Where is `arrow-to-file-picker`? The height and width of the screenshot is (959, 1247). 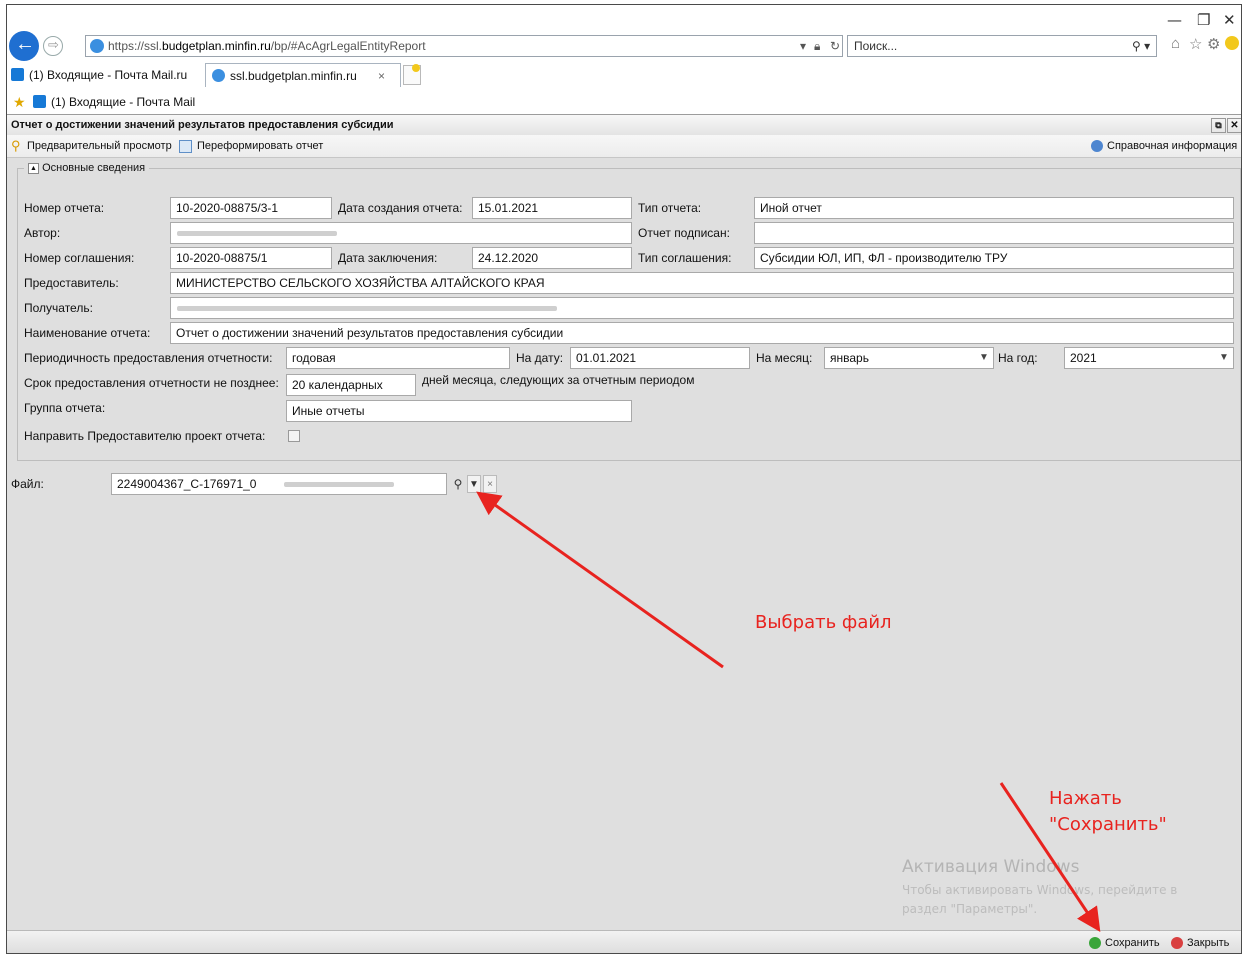 arrow-to-file-picker is located at coordinates (600, 580).